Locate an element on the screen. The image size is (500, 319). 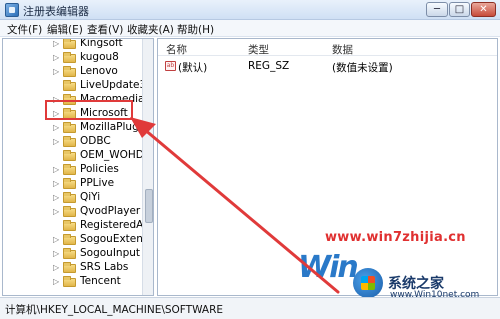
tree-item-label: OEM_WOHD is located at coordinates (112, 155).